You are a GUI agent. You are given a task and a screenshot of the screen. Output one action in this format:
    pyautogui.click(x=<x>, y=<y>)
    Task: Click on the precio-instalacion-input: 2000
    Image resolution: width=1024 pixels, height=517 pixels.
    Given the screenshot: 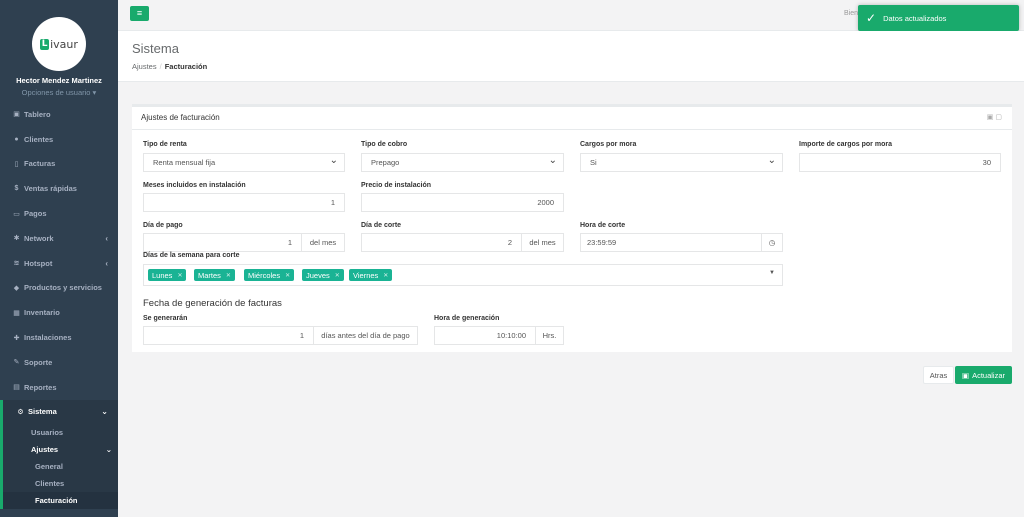 What is the action you would take?
    pyautogui.click(x=462, y=202)
    